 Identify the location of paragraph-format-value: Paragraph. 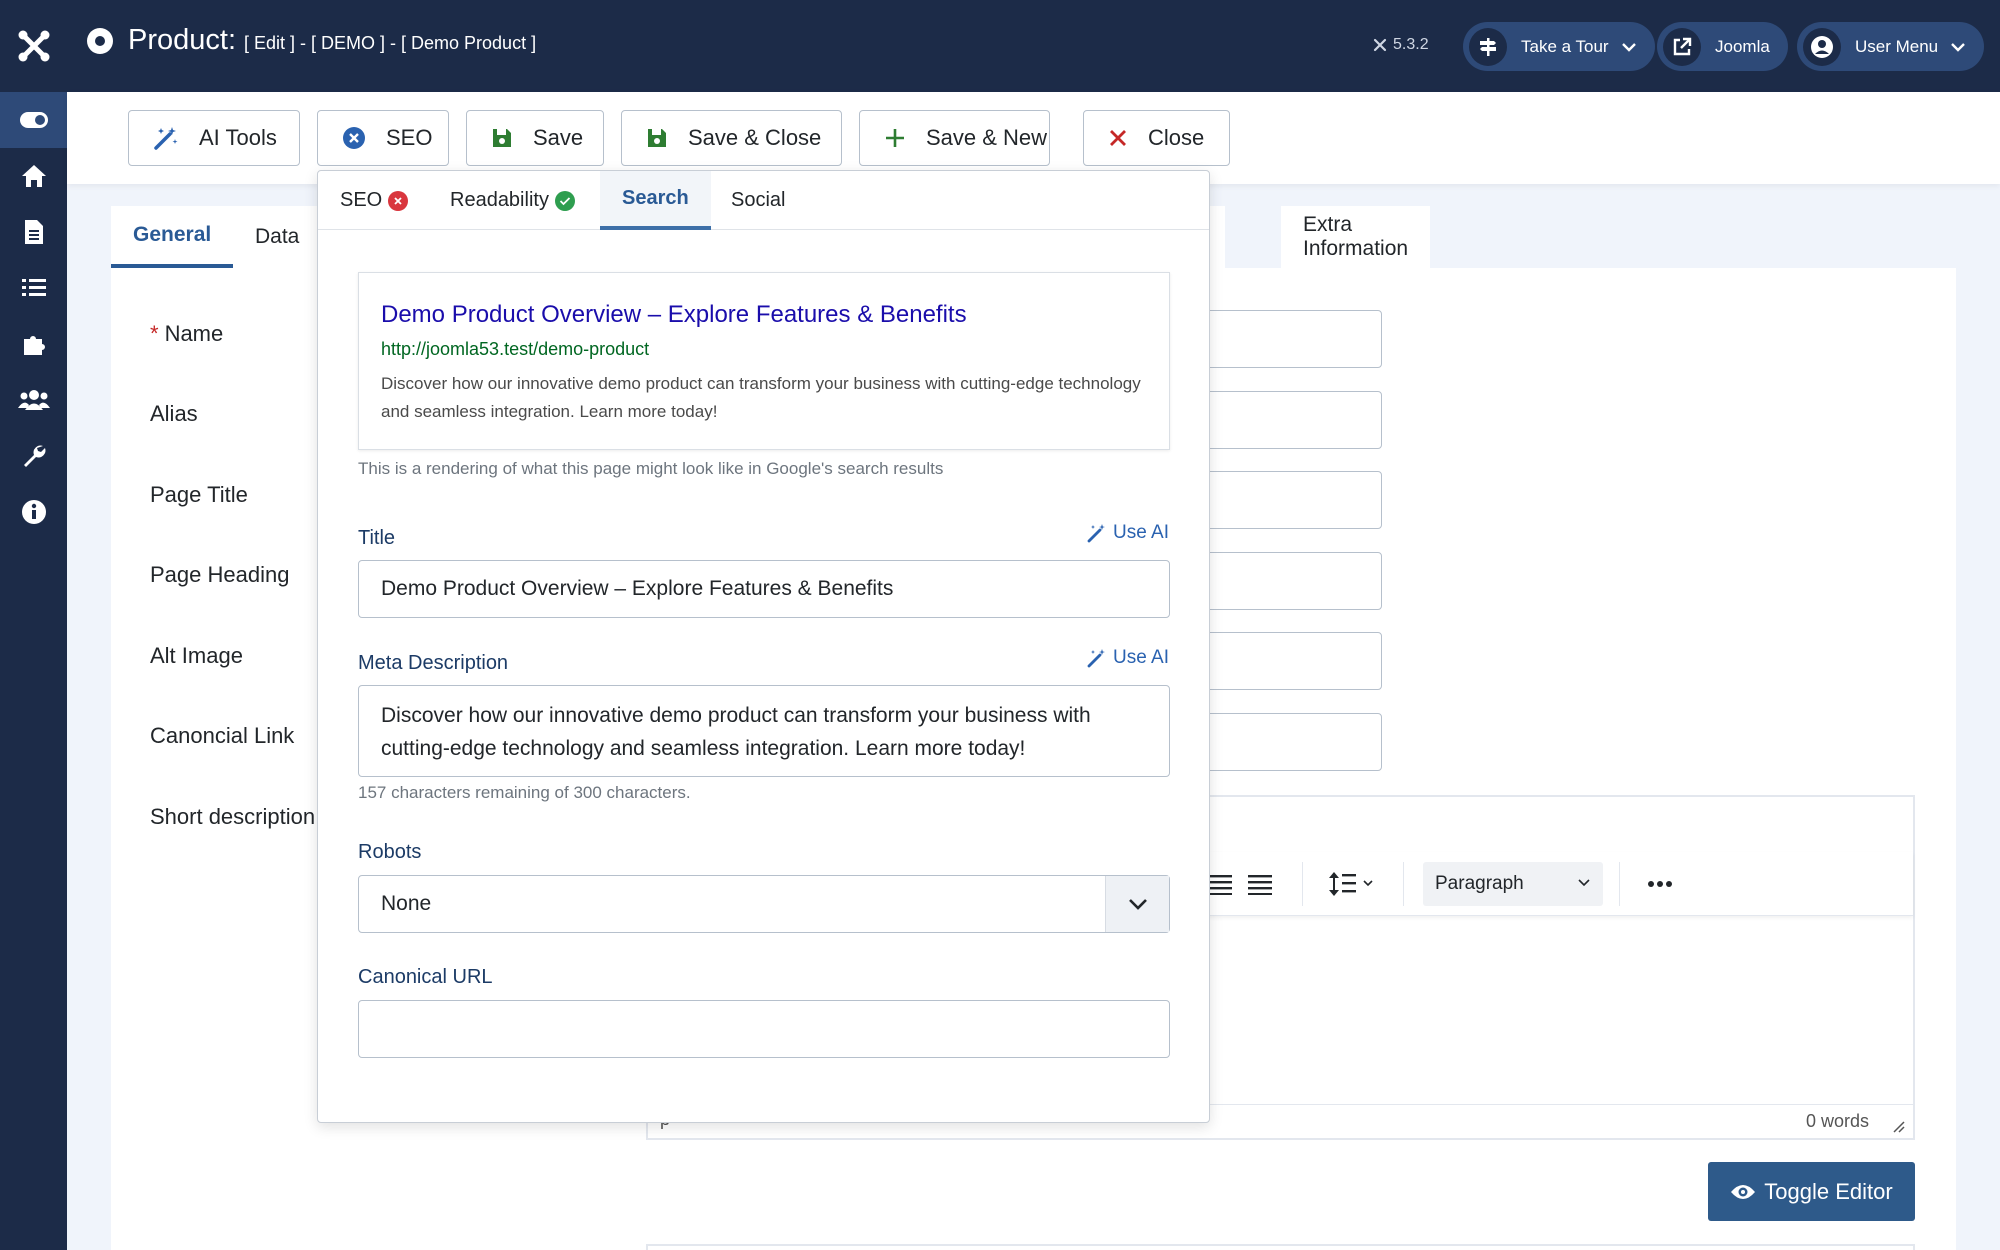
(1479, 883).